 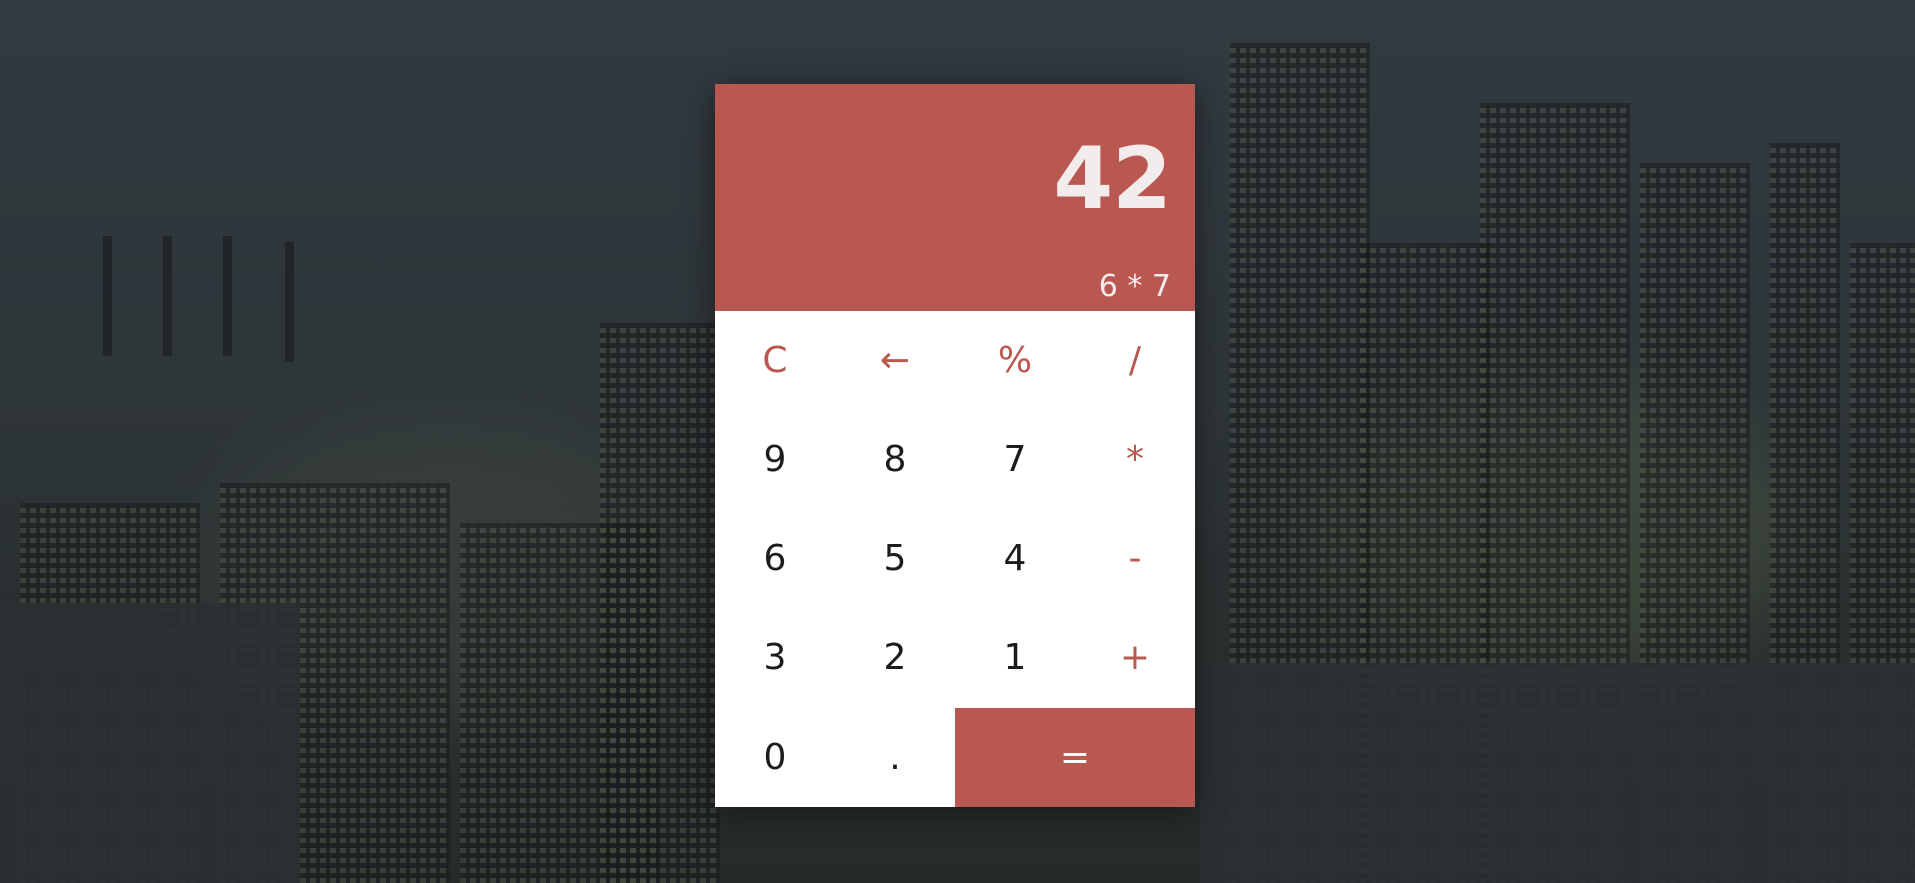 What do you see at coordinates (1135, 360) in the screenshot?
I see `divide-button: /` at bounding box center [1135, 360].